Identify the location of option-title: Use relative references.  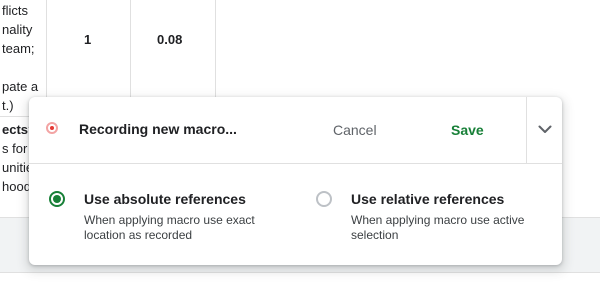
(428, 199).